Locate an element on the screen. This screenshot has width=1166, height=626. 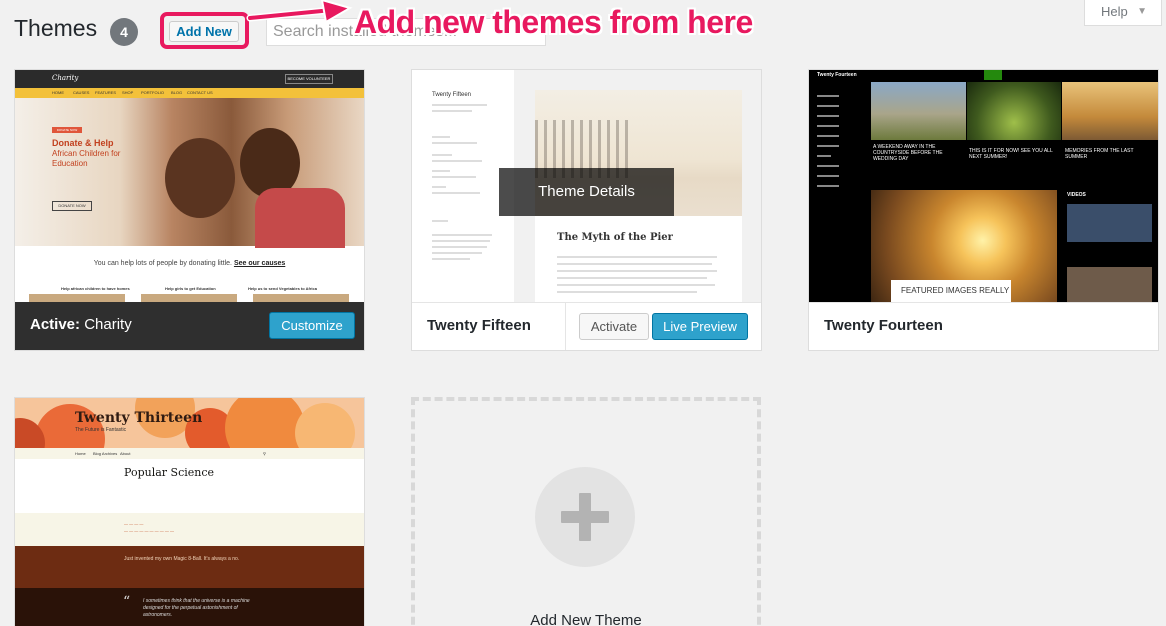
preview-featured-label: FEATURED IMAGES REALLY is located at coordinates (951, 291).